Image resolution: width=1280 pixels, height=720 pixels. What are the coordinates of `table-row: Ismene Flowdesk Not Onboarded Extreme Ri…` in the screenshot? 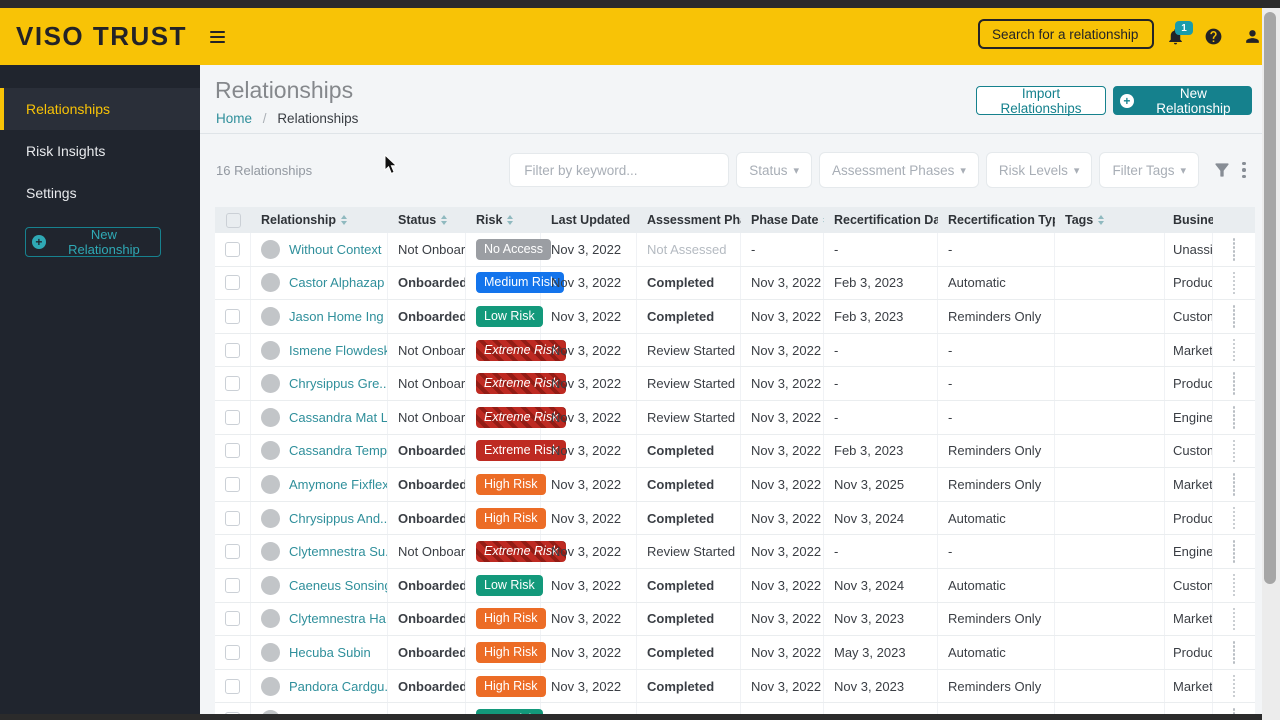 It's located at (735, 350).